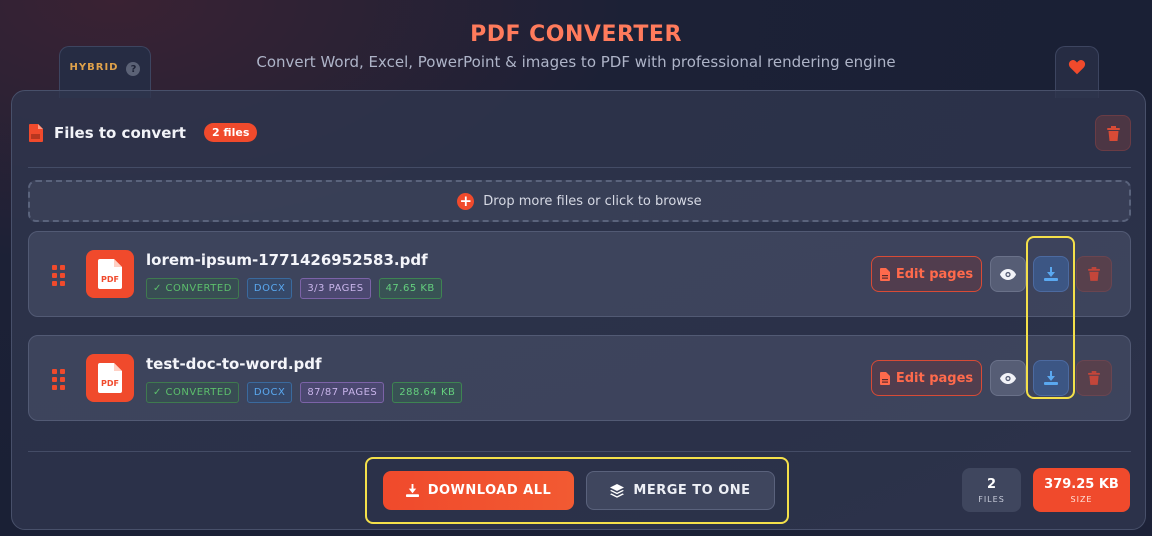  I want to click on panel-title: Files to convert, so click(120, 132).